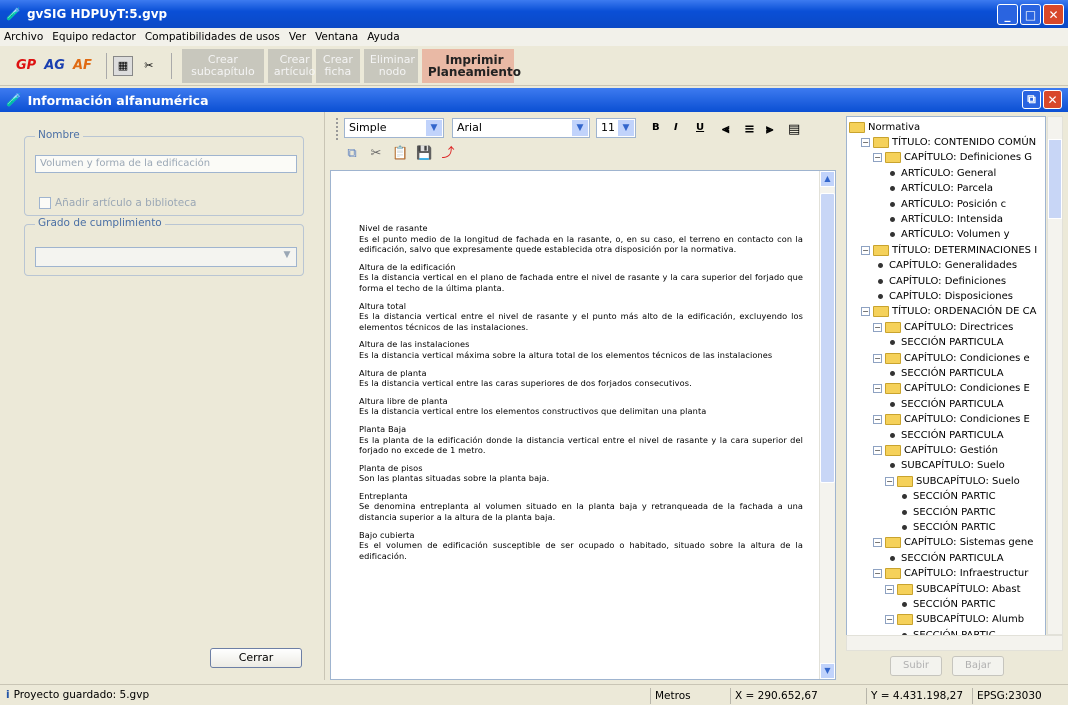 The width and height of the screenshot is (1068, 705). Describe the element at coordinates (827, 179) in the screenshot. I see `scroll-up-icon: ▲` at that location.